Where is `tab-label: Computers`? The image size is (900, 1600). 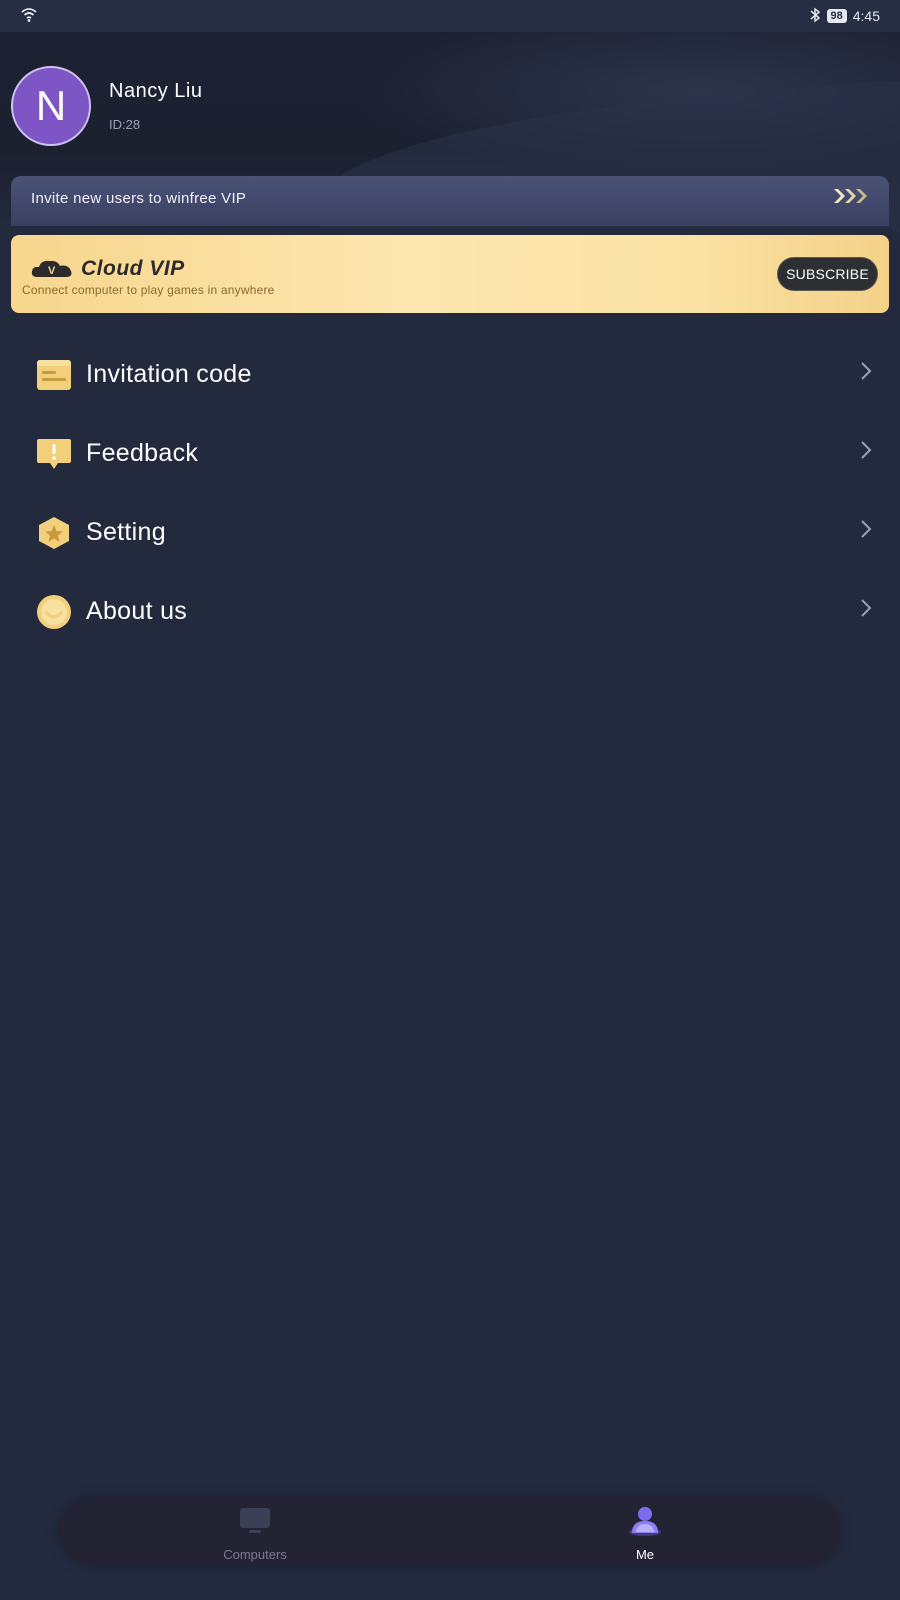
tab-label: Computers is located at coordinates (255, 1554).